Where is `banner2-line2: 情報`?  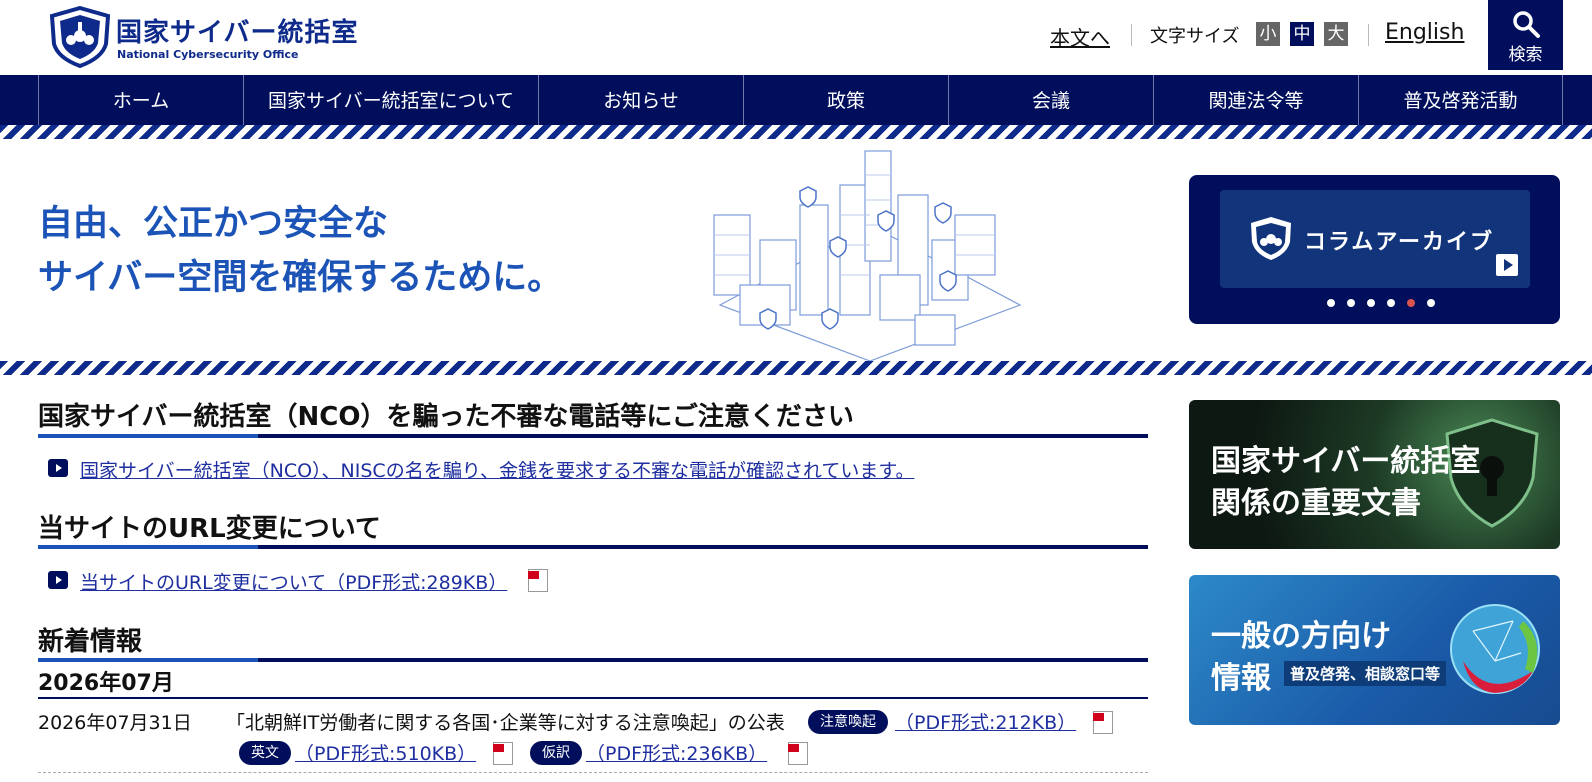
banner2-line2: 情報 is located at coordinates (1241, 678).